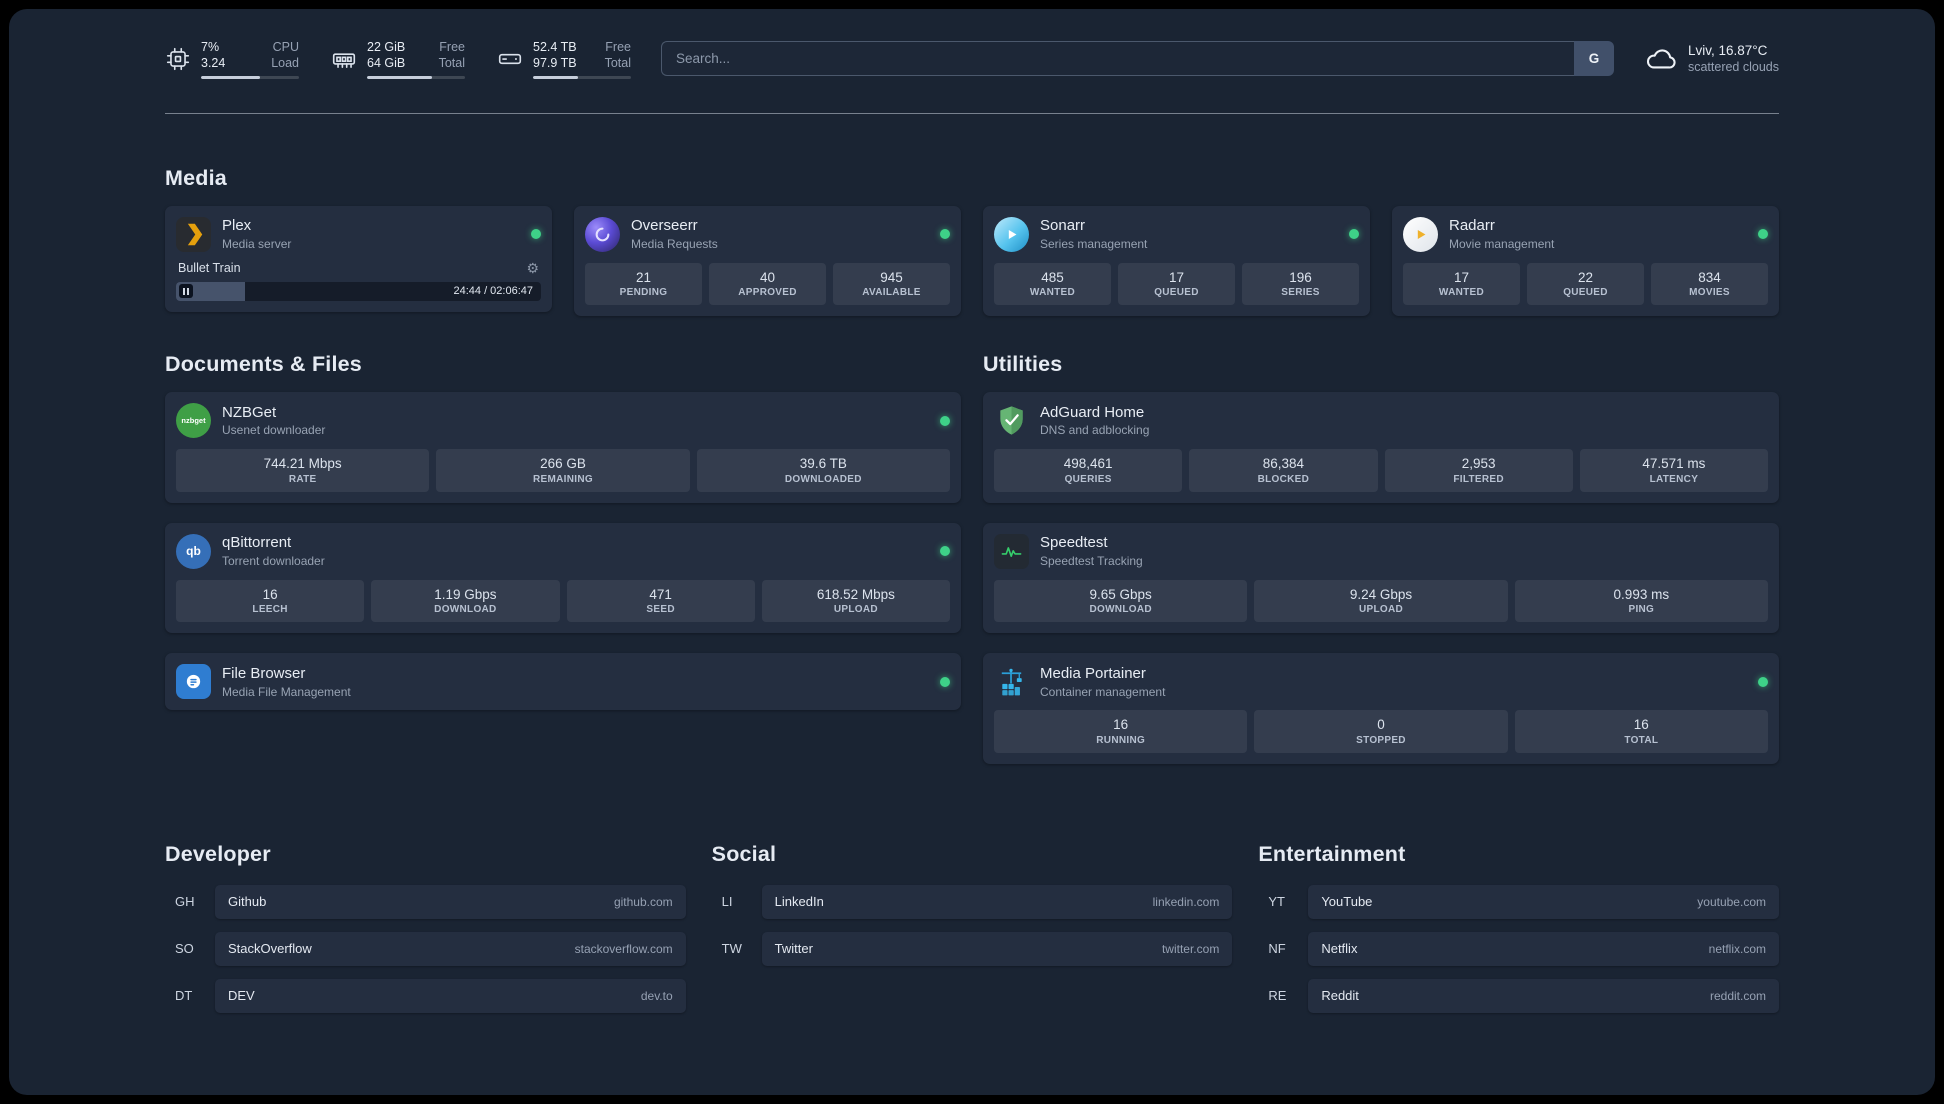 This screenshot has height=1104, width=1944. What do you see at coordinates (465, 594) in the screenshot?
I see `stat-value: 1.19 Gbps` at bounding box center [465, 594].